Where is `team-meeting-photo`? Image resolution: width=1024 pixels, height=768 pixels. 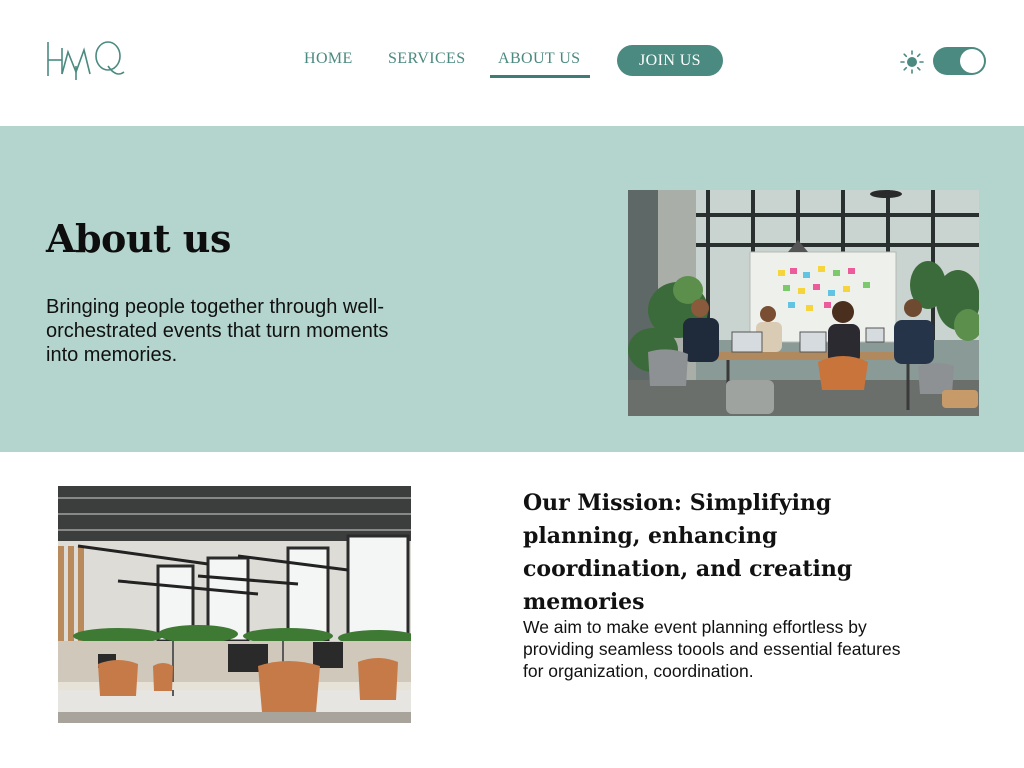 team-meeting-photo is located at coordinates (803, 303).